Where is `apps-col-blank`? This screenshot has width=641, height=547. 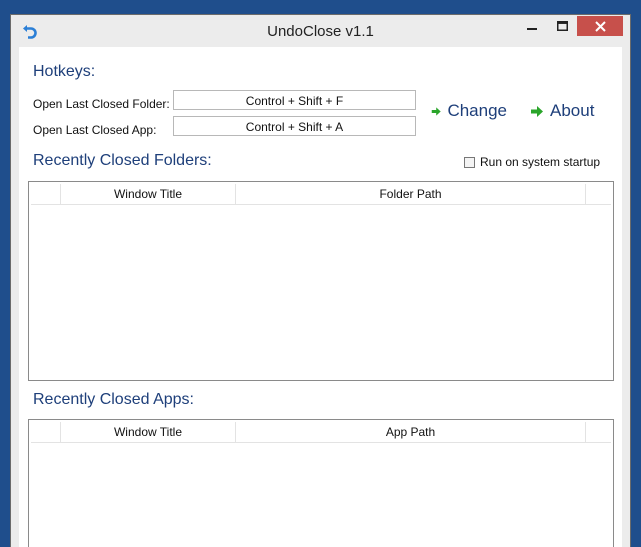 apps-col-blank is located at coordinates (46, 432).